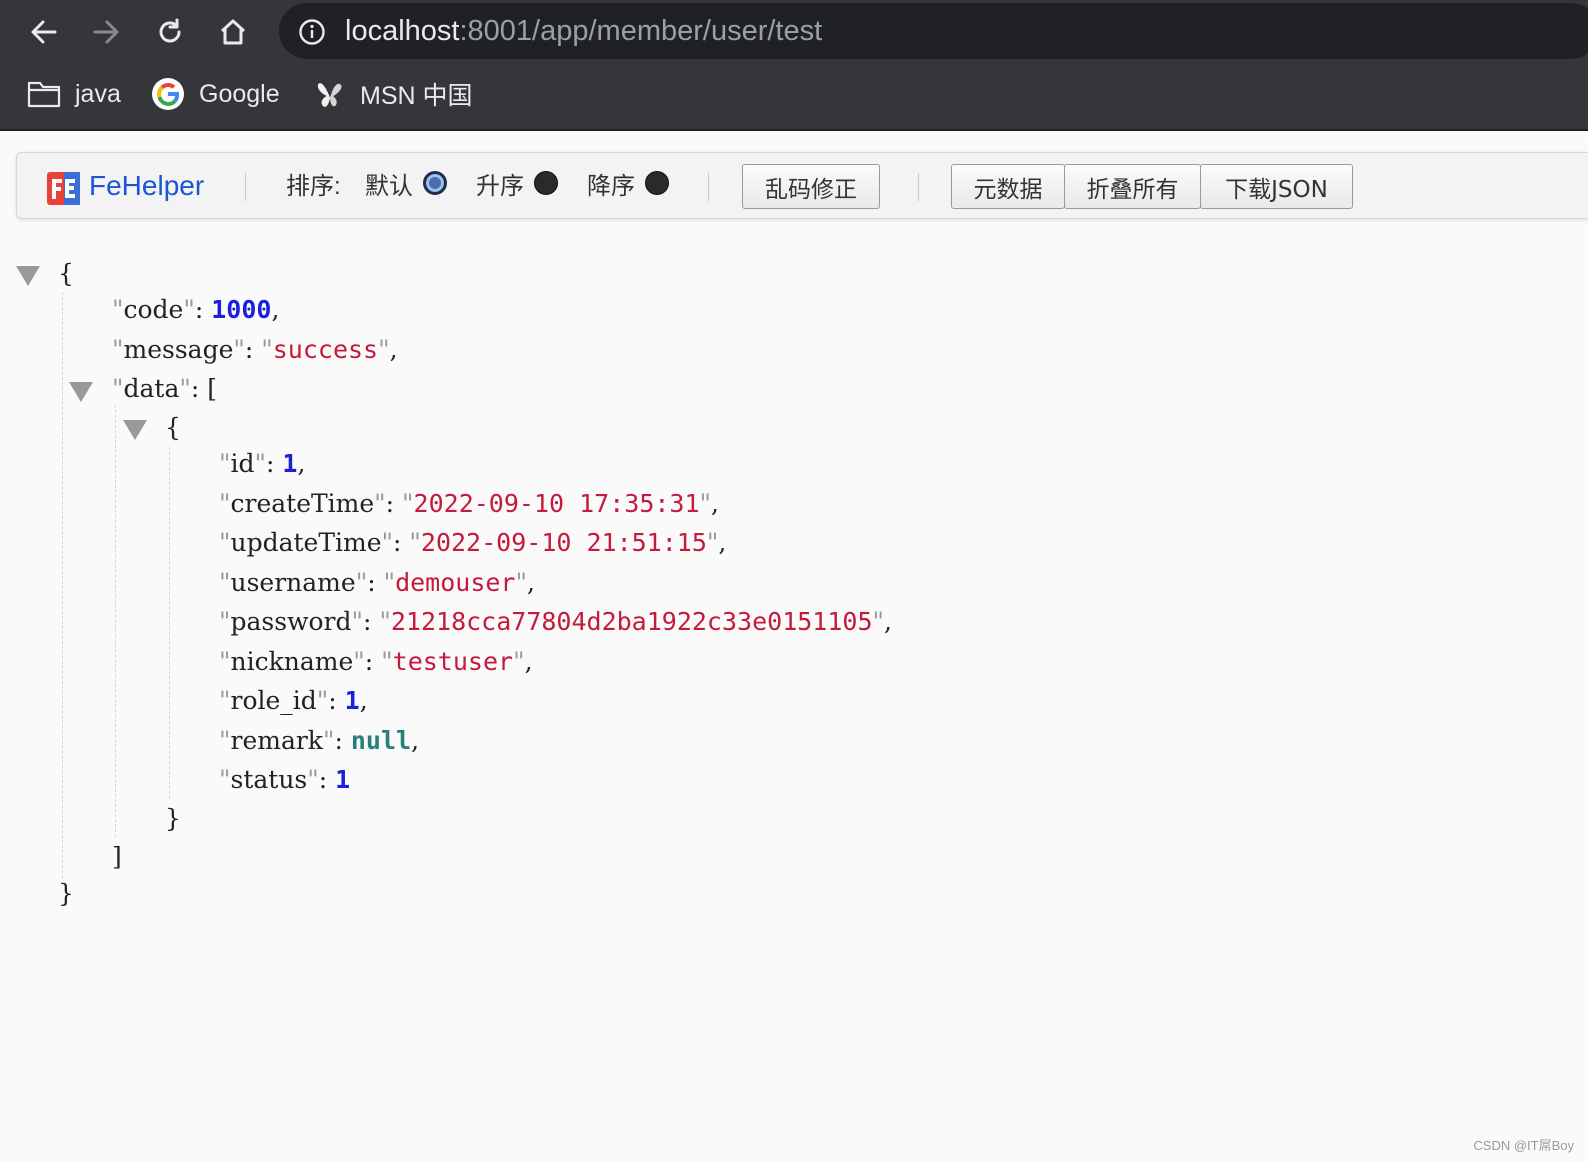  Describe the element at coordinates (173, 818) in the screenshot. I see `json-object-close-brace: }` at that location.